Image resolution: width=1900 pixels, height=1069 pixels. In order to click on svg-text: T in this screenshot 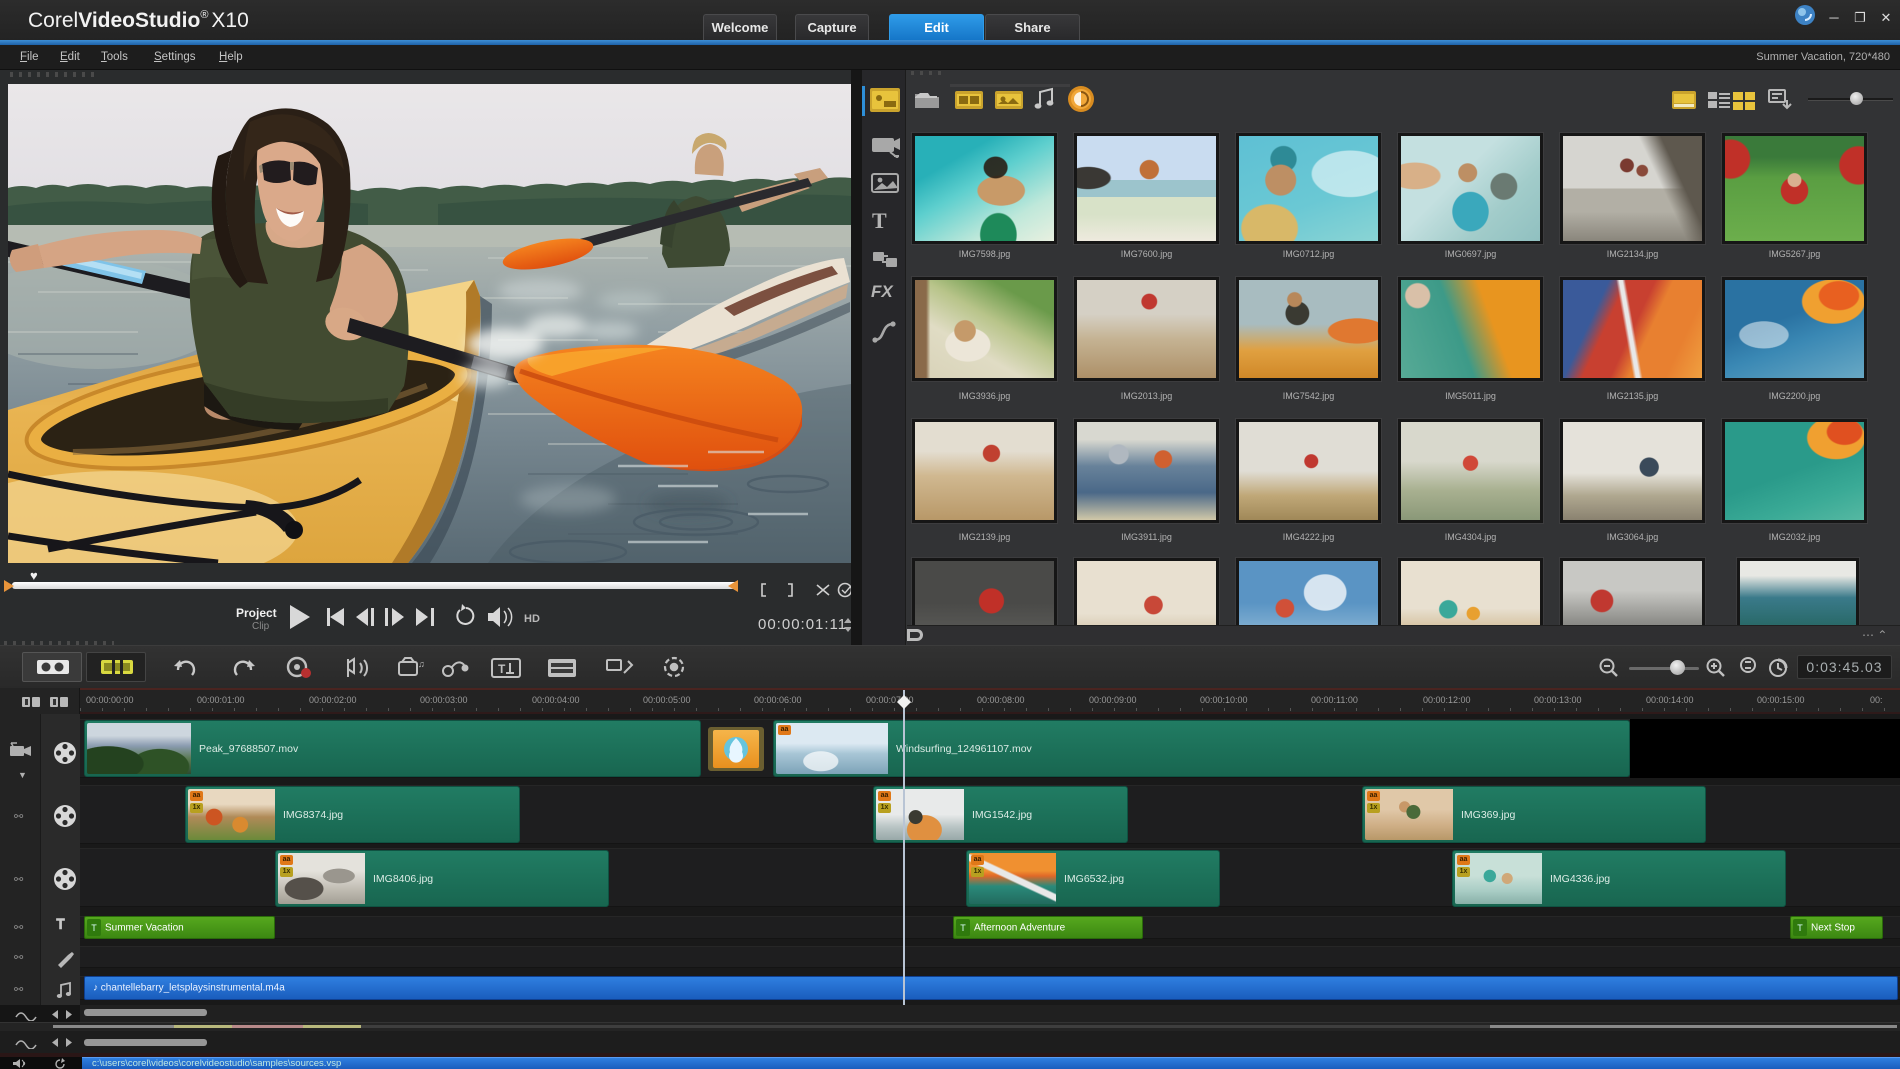, I will do `click(502, 669)`.